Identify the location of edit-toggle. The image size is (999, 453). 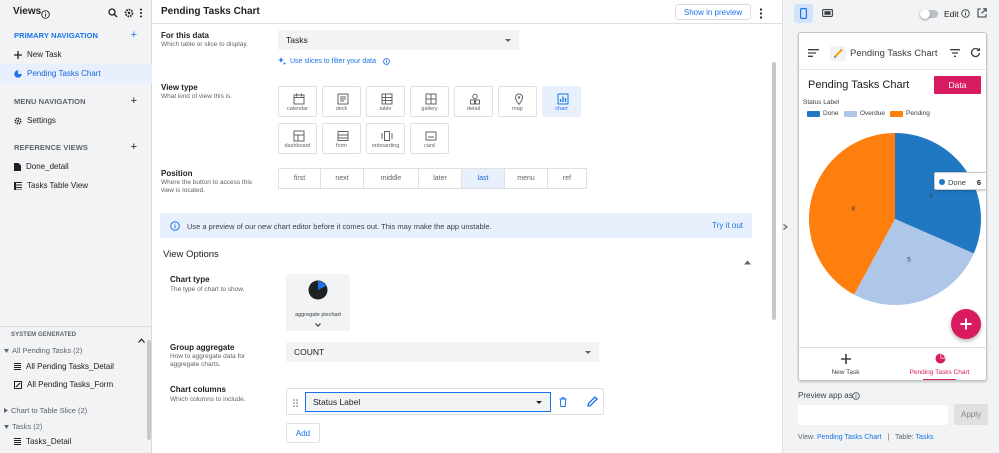
(929, 14).